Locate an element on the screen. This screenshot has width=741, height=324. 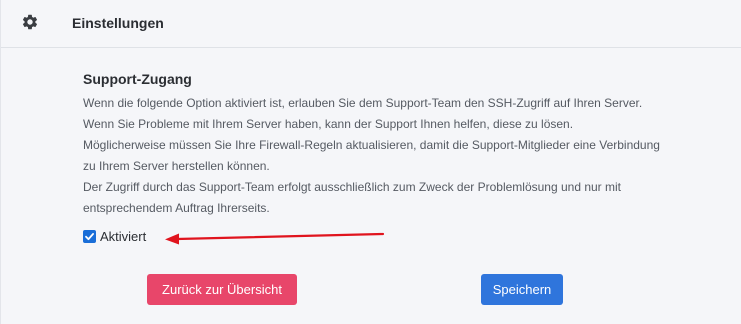
activated-checkbox-label: Aktiviert is located at coordinates (123, 236).